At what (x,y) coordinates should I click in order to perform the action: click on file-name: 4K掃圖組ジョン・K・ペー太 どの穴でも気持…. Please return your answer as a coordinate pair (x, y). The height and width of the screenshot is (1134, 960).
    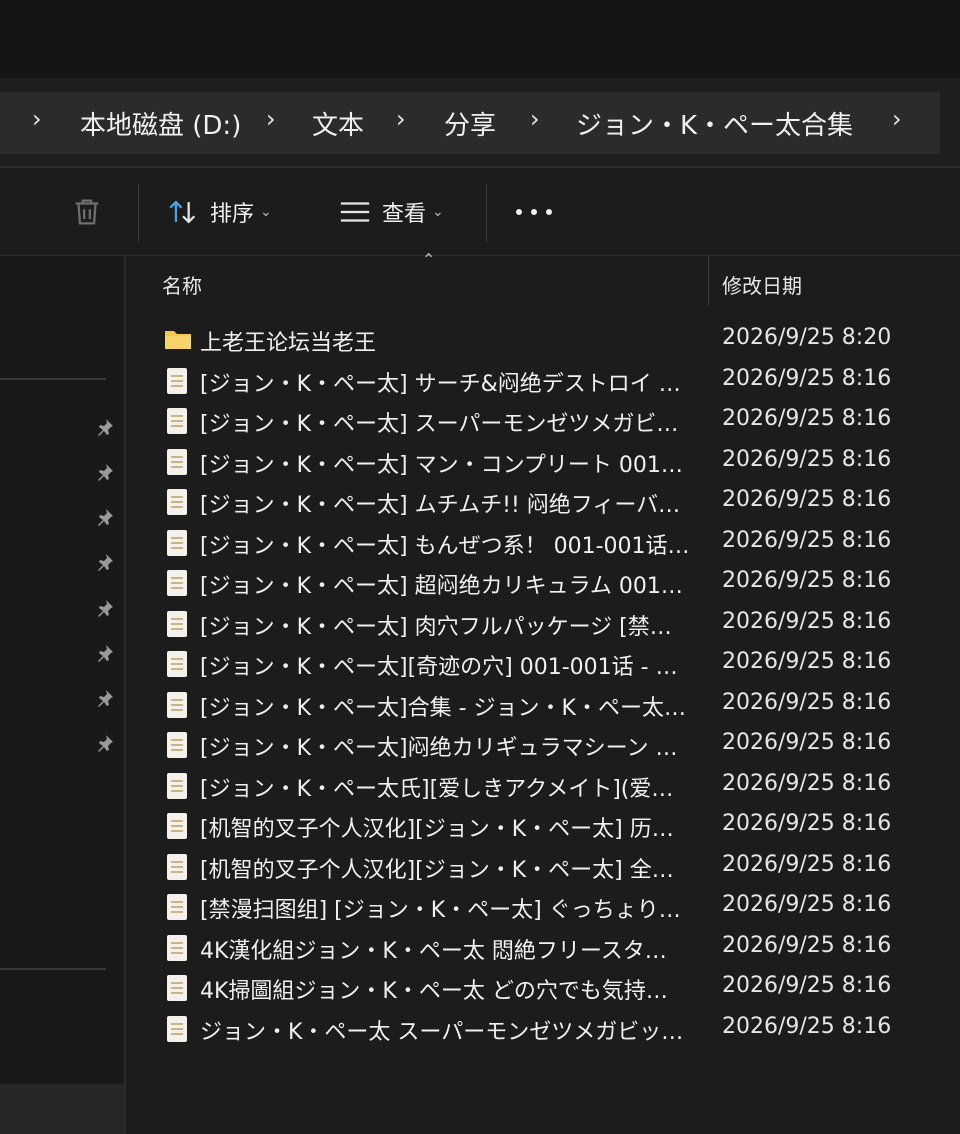
    Looking at the image, I should click on (434, 991).